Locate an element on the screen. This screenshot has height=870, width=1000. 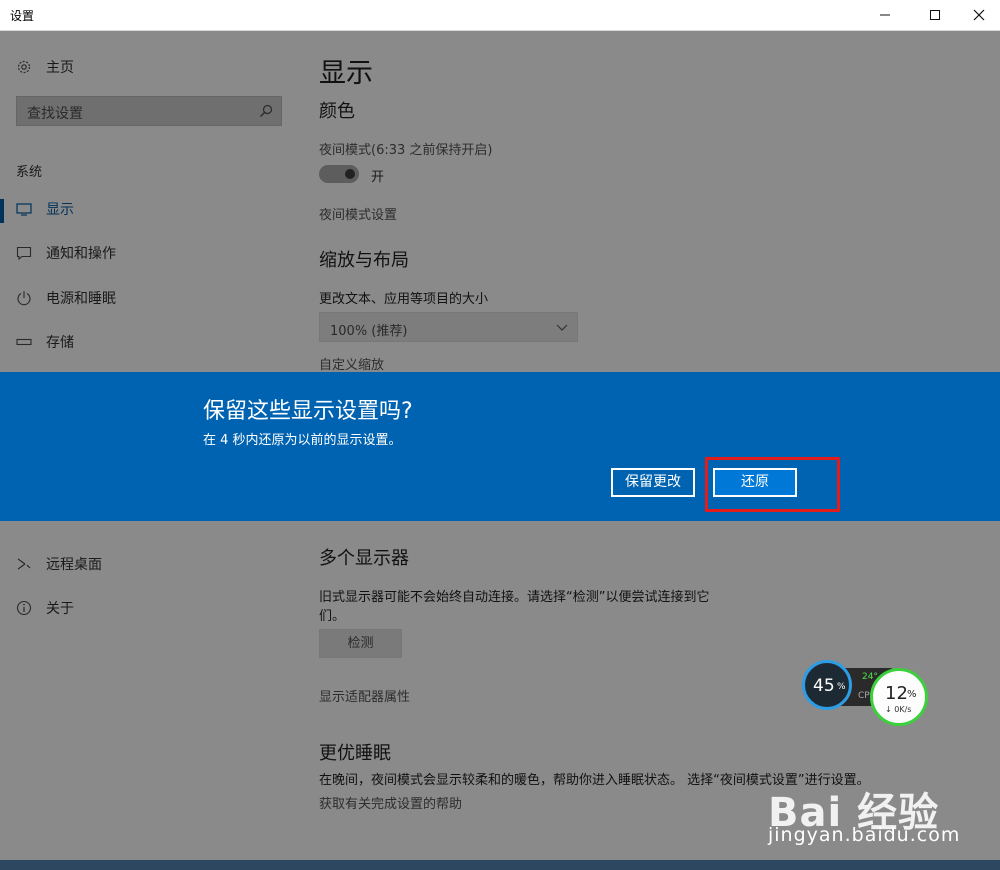
toggle-knob is located at coordinates (350, 174).